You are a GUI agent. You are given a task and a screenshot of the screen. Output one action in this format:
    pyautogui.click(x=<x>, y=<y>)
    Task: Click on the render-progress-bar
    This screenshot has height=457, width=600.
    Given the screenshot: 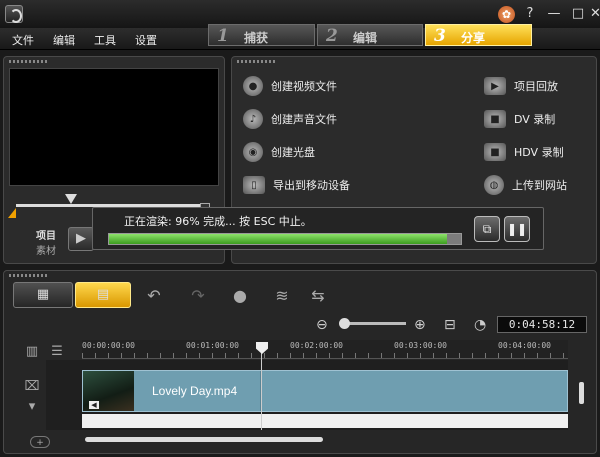 What is the action you would take?
    pyautogui.click(x=285, y=239)
    